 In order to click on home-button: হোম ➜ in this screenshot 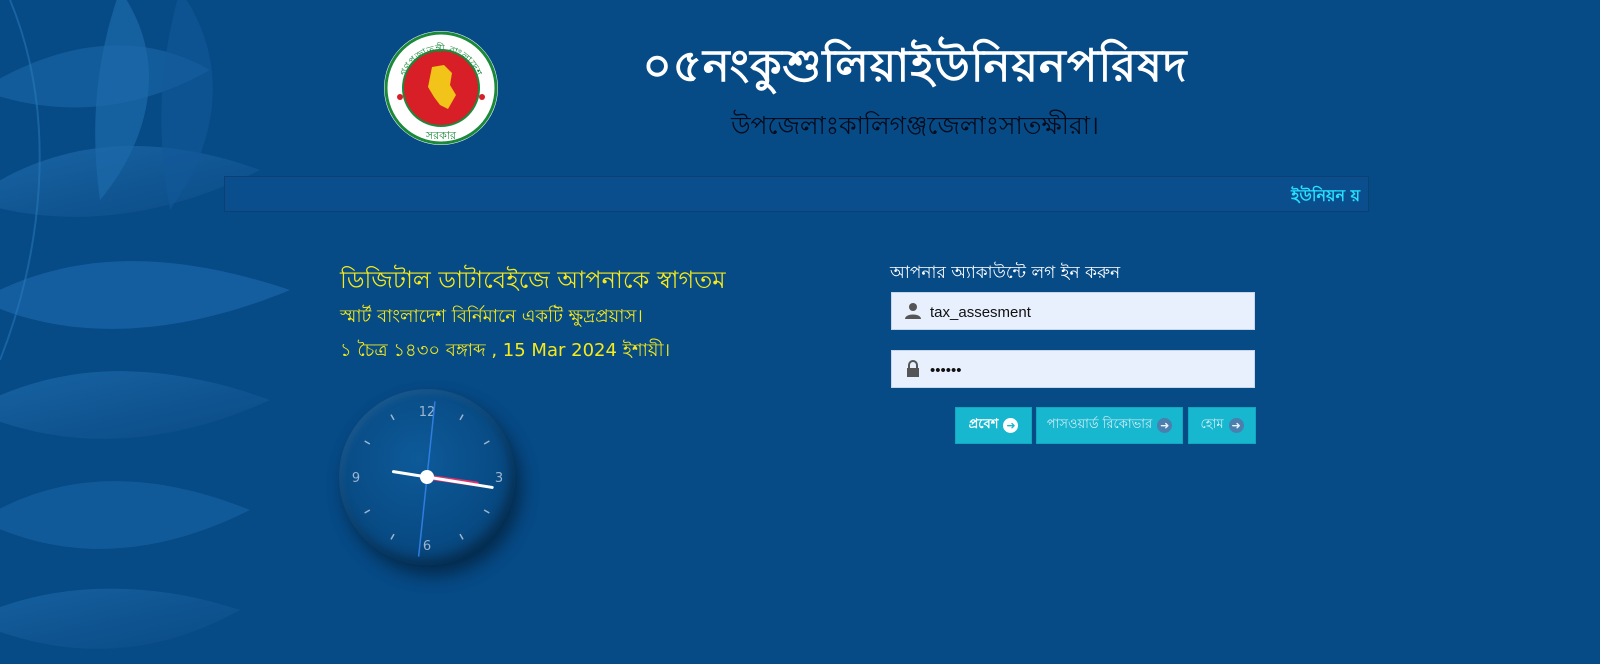, I will do `click(1222, 425)`.